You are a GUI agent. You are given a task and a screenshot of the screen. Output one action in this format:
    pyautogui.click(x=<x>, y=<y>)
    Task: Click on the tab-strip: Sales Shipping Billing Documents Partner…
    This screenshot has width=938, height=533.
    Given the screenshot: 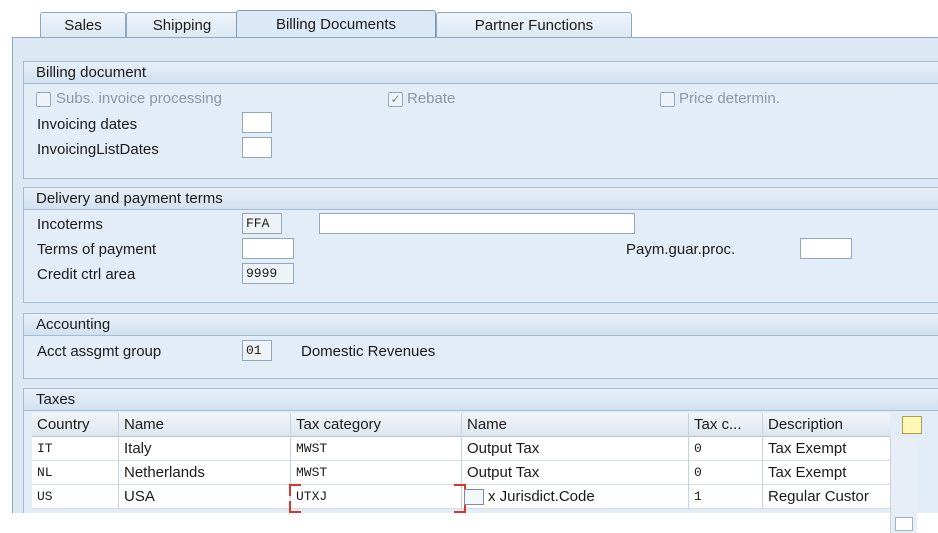 What is the action you would take?
    pyautogui.click(x=469, y=19)
    